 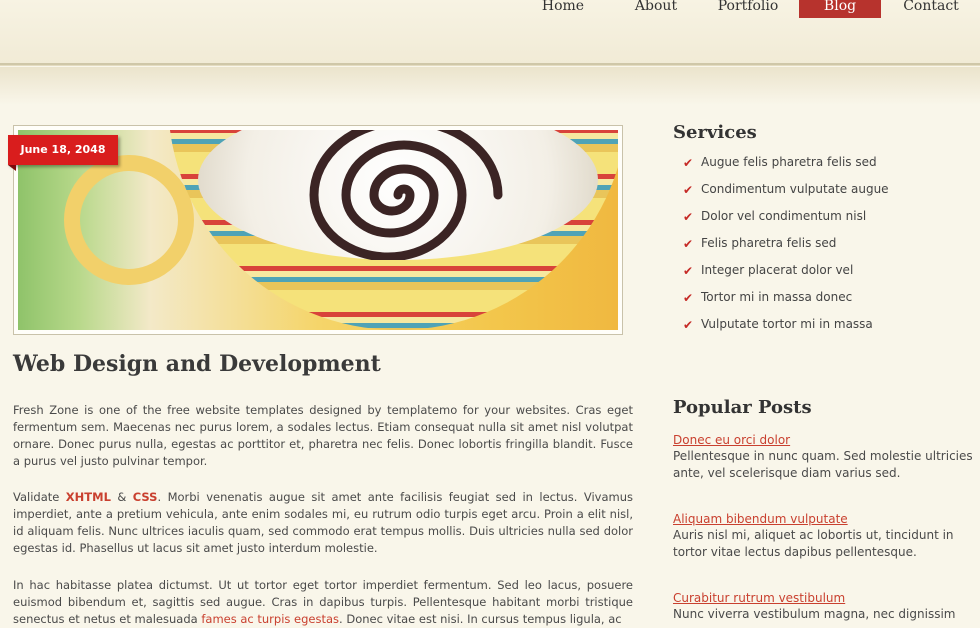 I want to click on service-item: ✔ Dolor vel condimentum nisl, so click(x=823, y=222).